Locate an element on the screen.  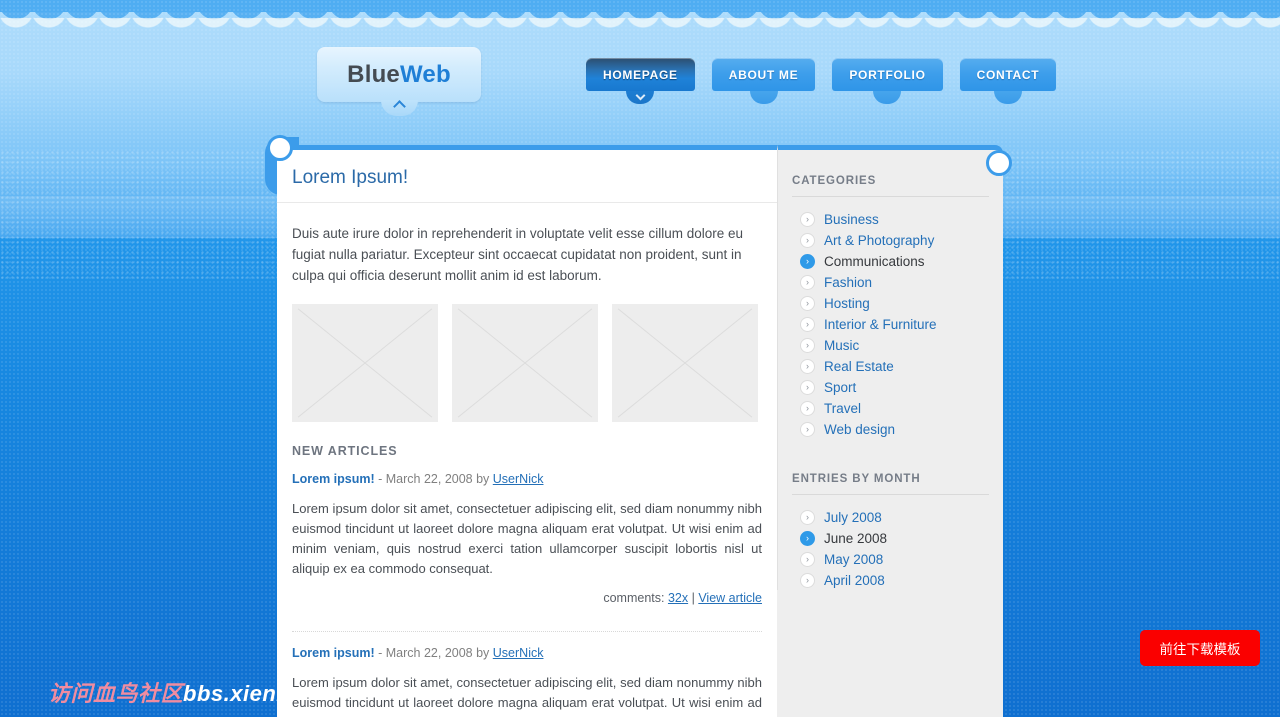
logo-tab is located at coordinates (399, 108).